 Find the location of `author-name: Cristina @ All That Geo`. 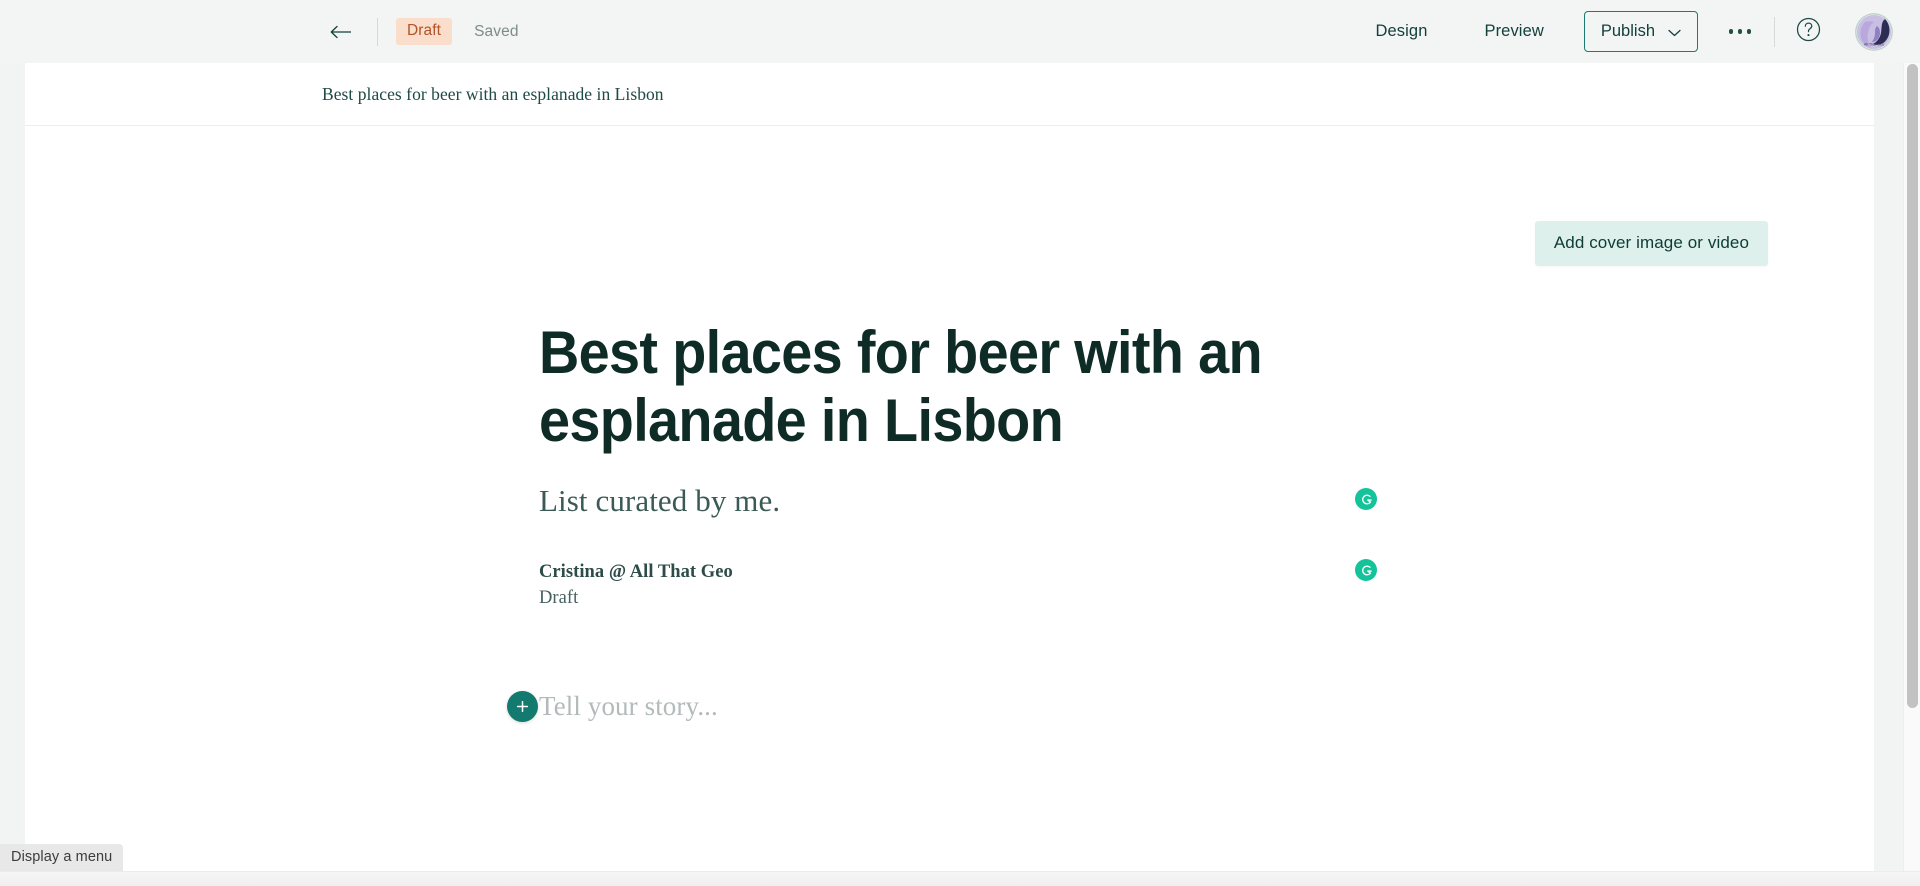

author-name: Cristina @ All That Geo is located at coordinates (636, 572).